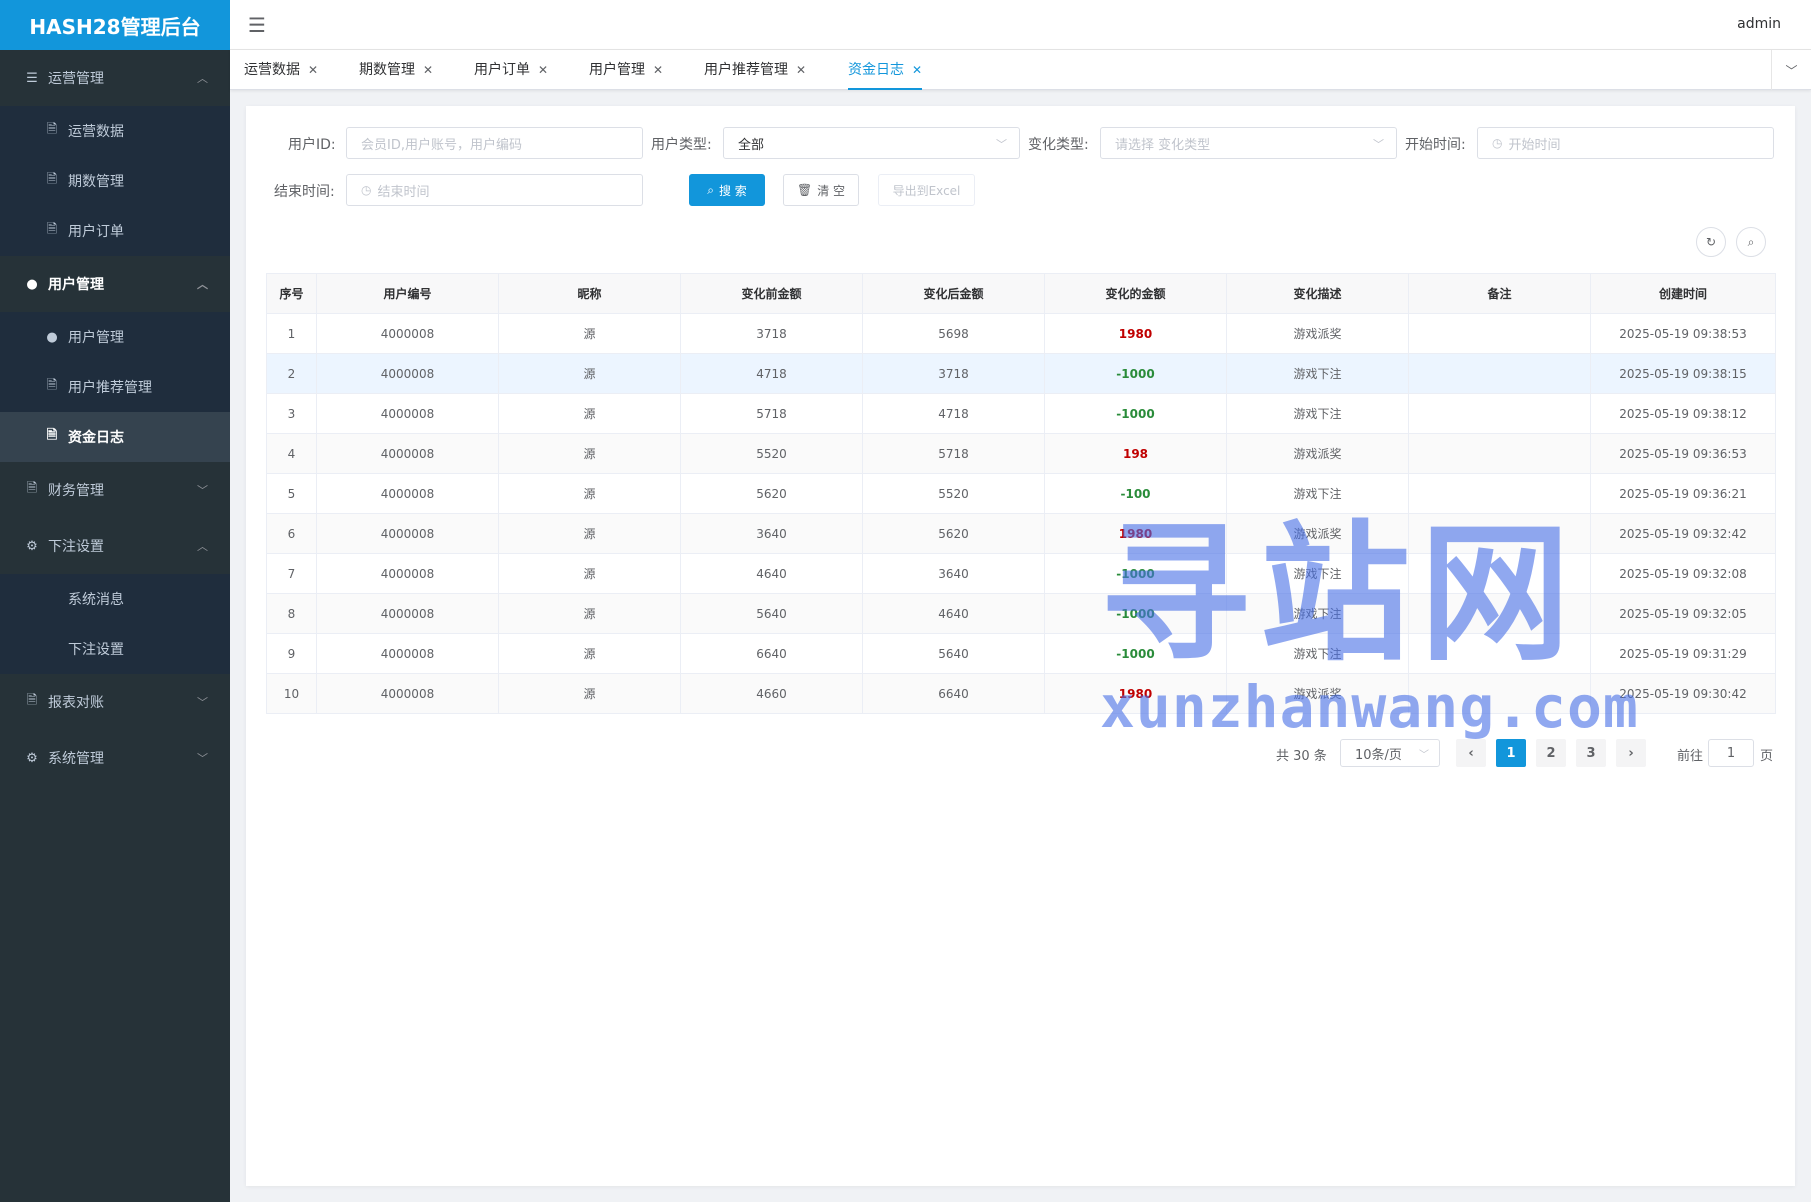  What do you see at coordinates (871, 143) in the screenshot?
I see `user-type-select: 全部 ﹀` at bounding box center [871, 143].